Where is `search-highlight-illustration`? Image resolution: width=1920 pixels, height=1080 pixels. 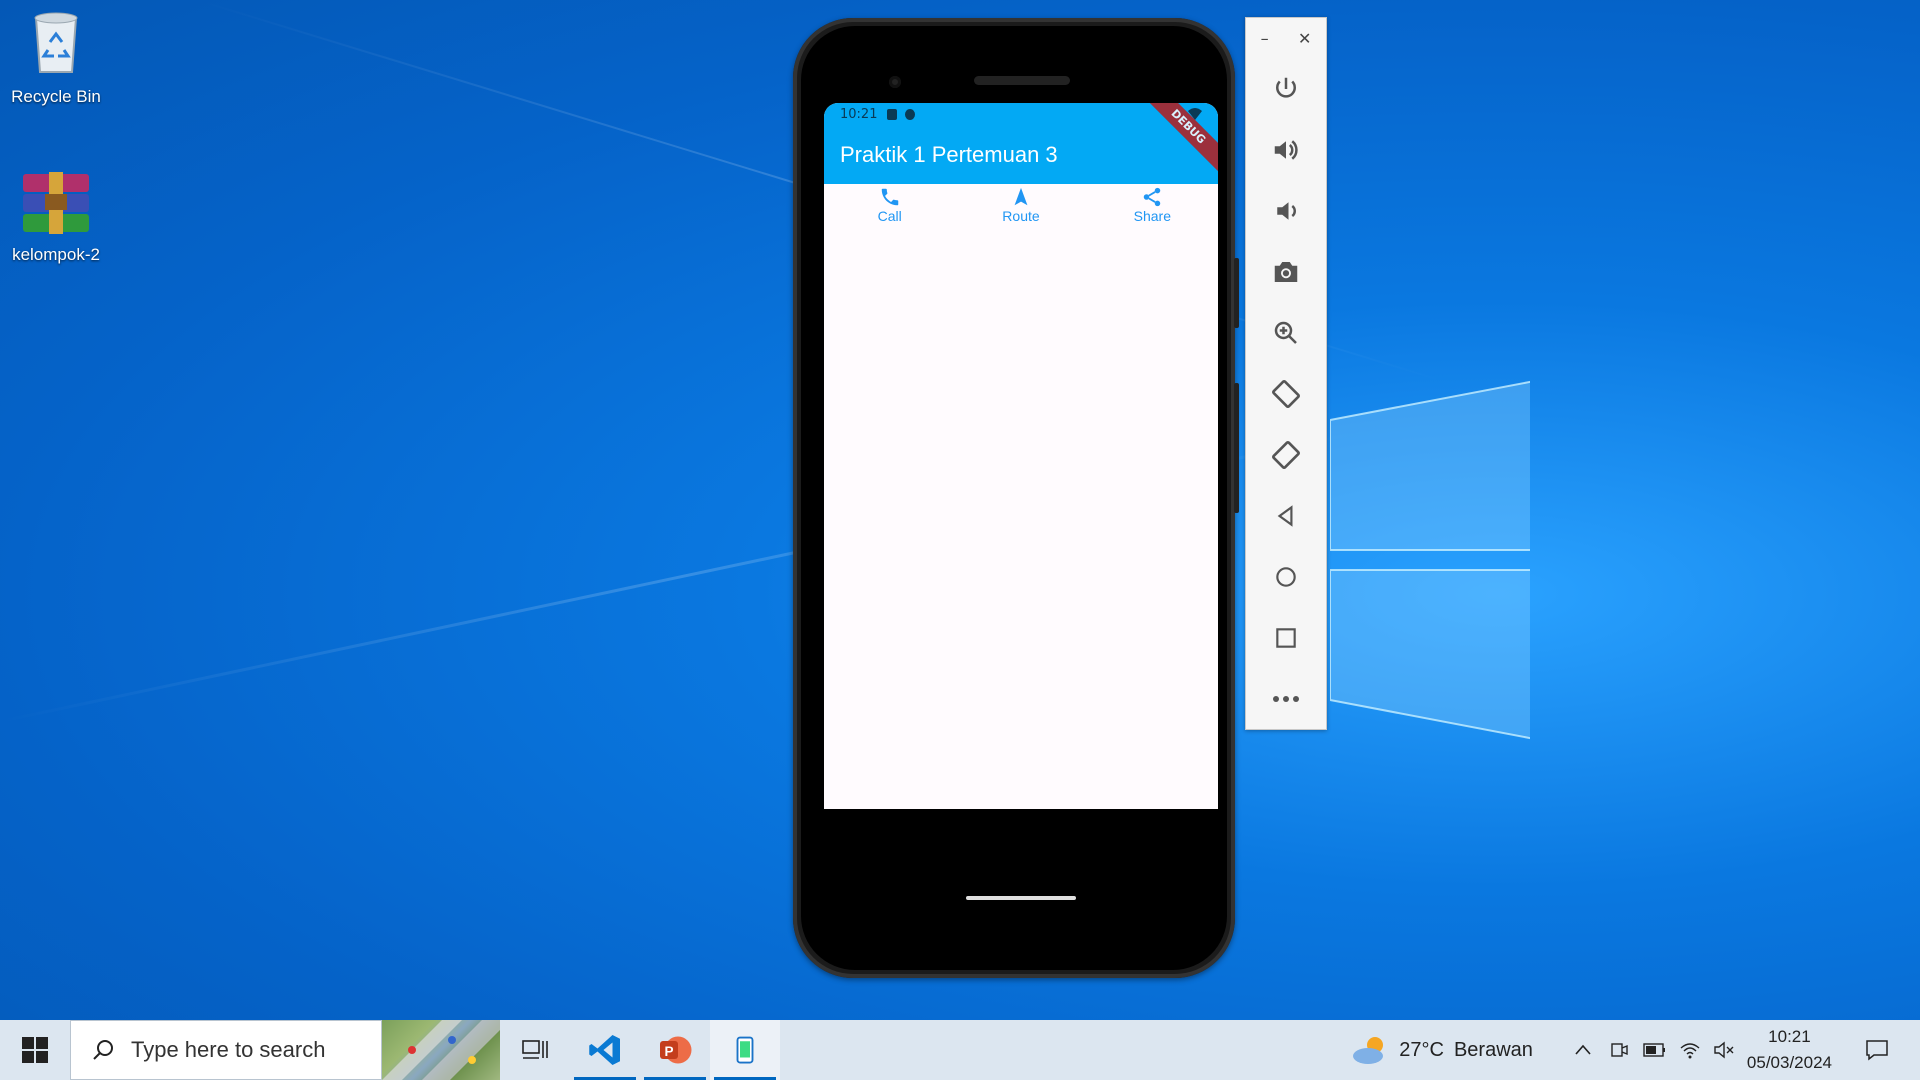
search-highlight-illustration is located at coordinates (441, 1050).